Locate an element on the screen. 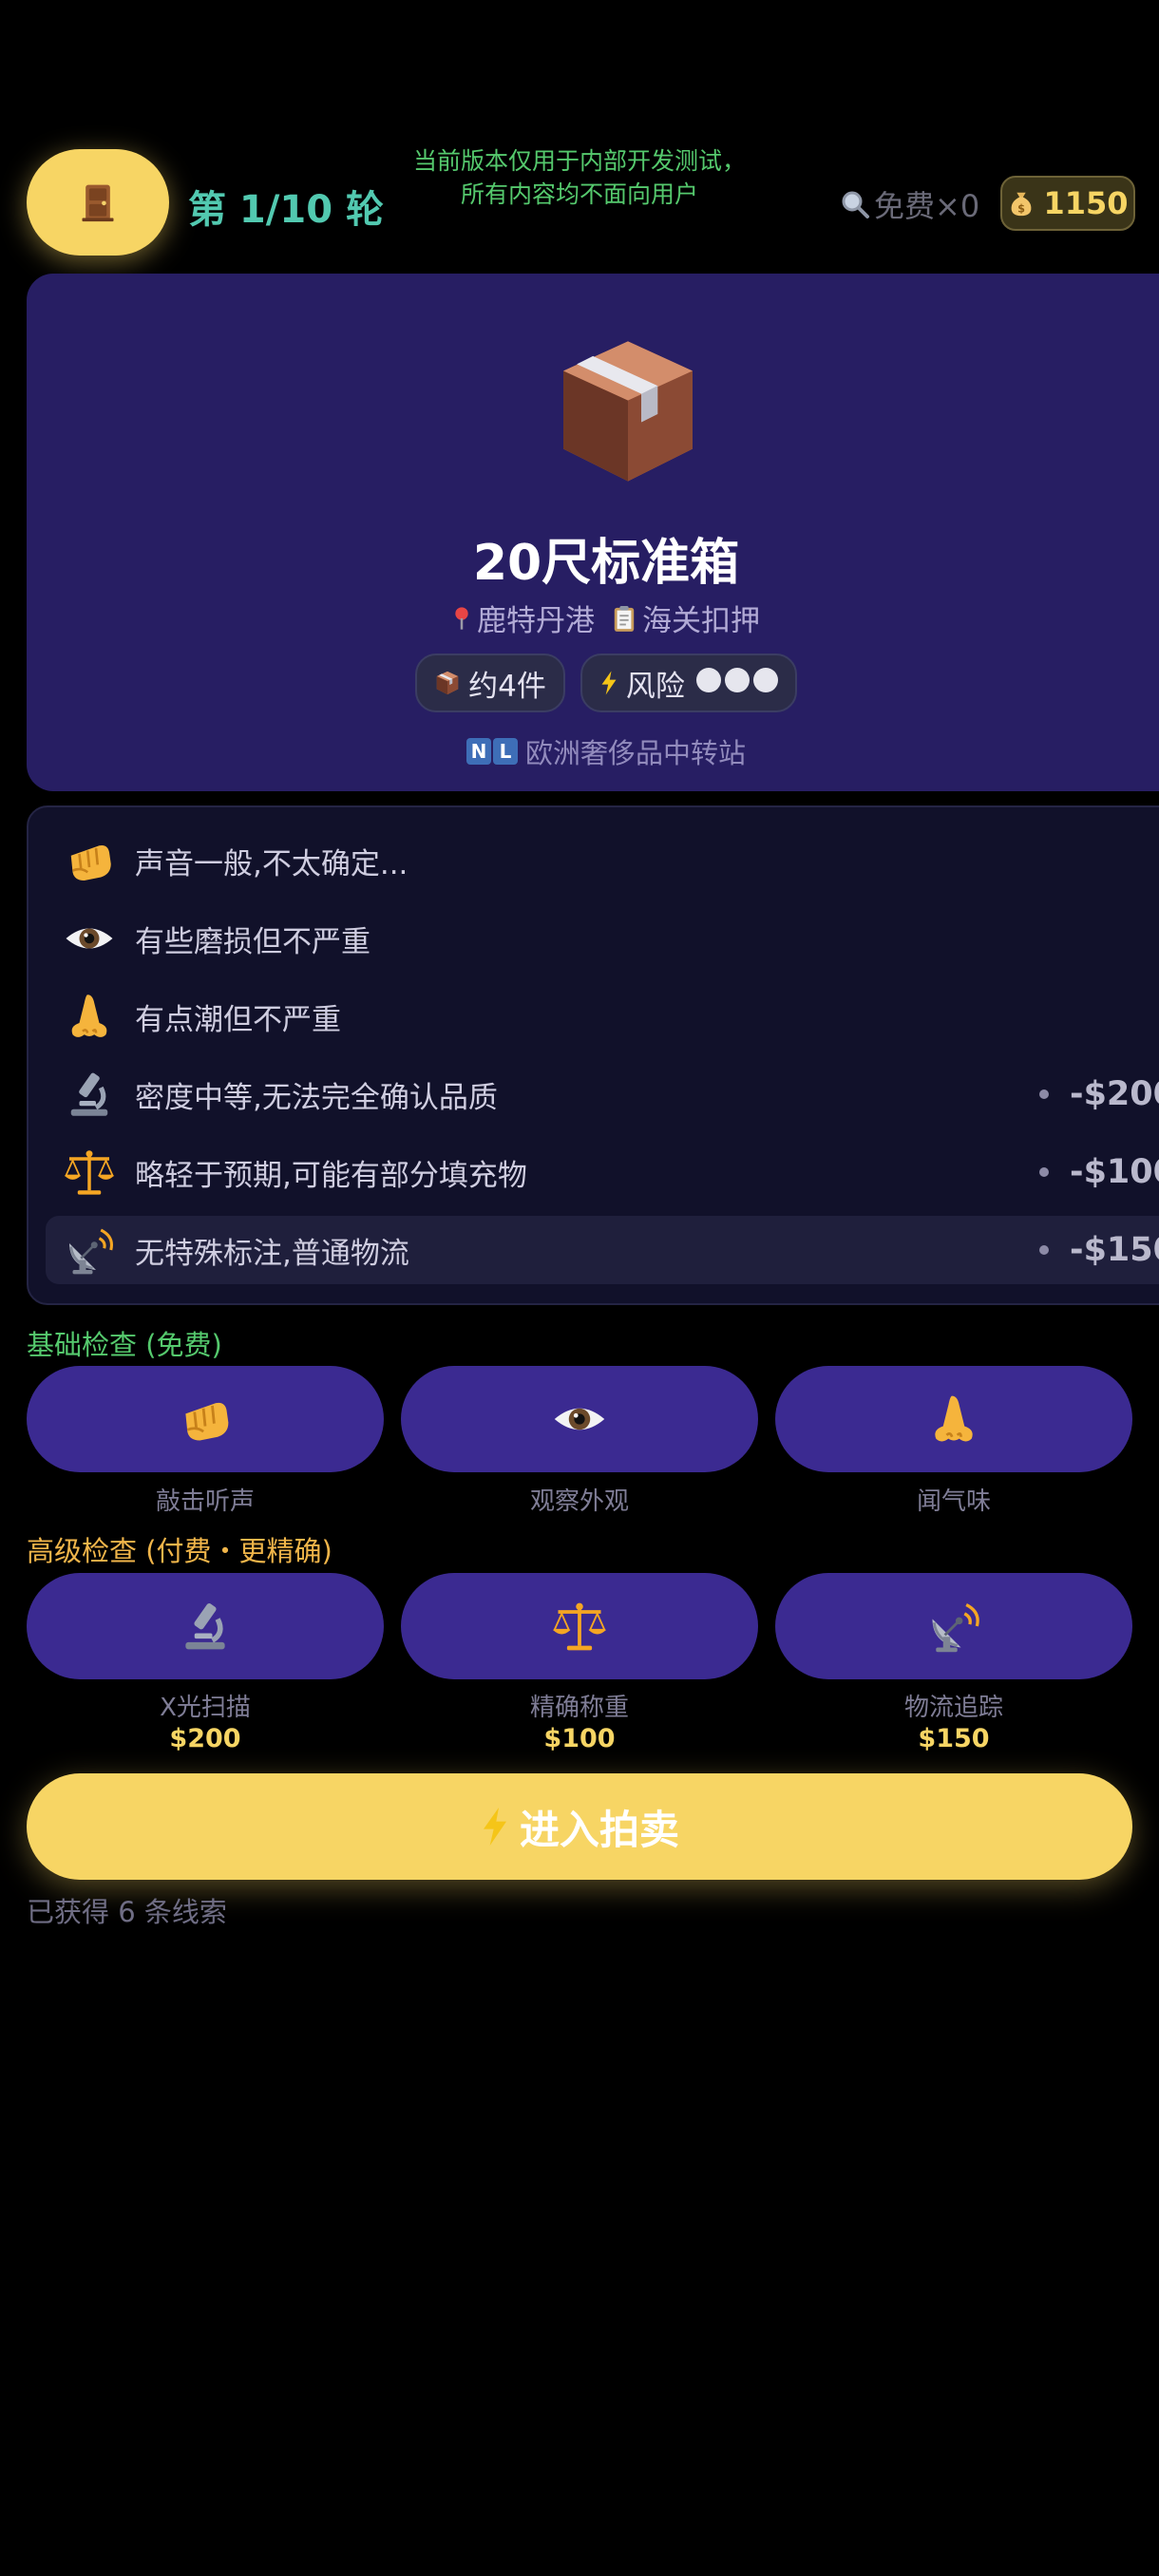 The width and height of the screenshot is (1159, 2576). container-tags: 约4件 风险 is located at coordinates (593, 682).